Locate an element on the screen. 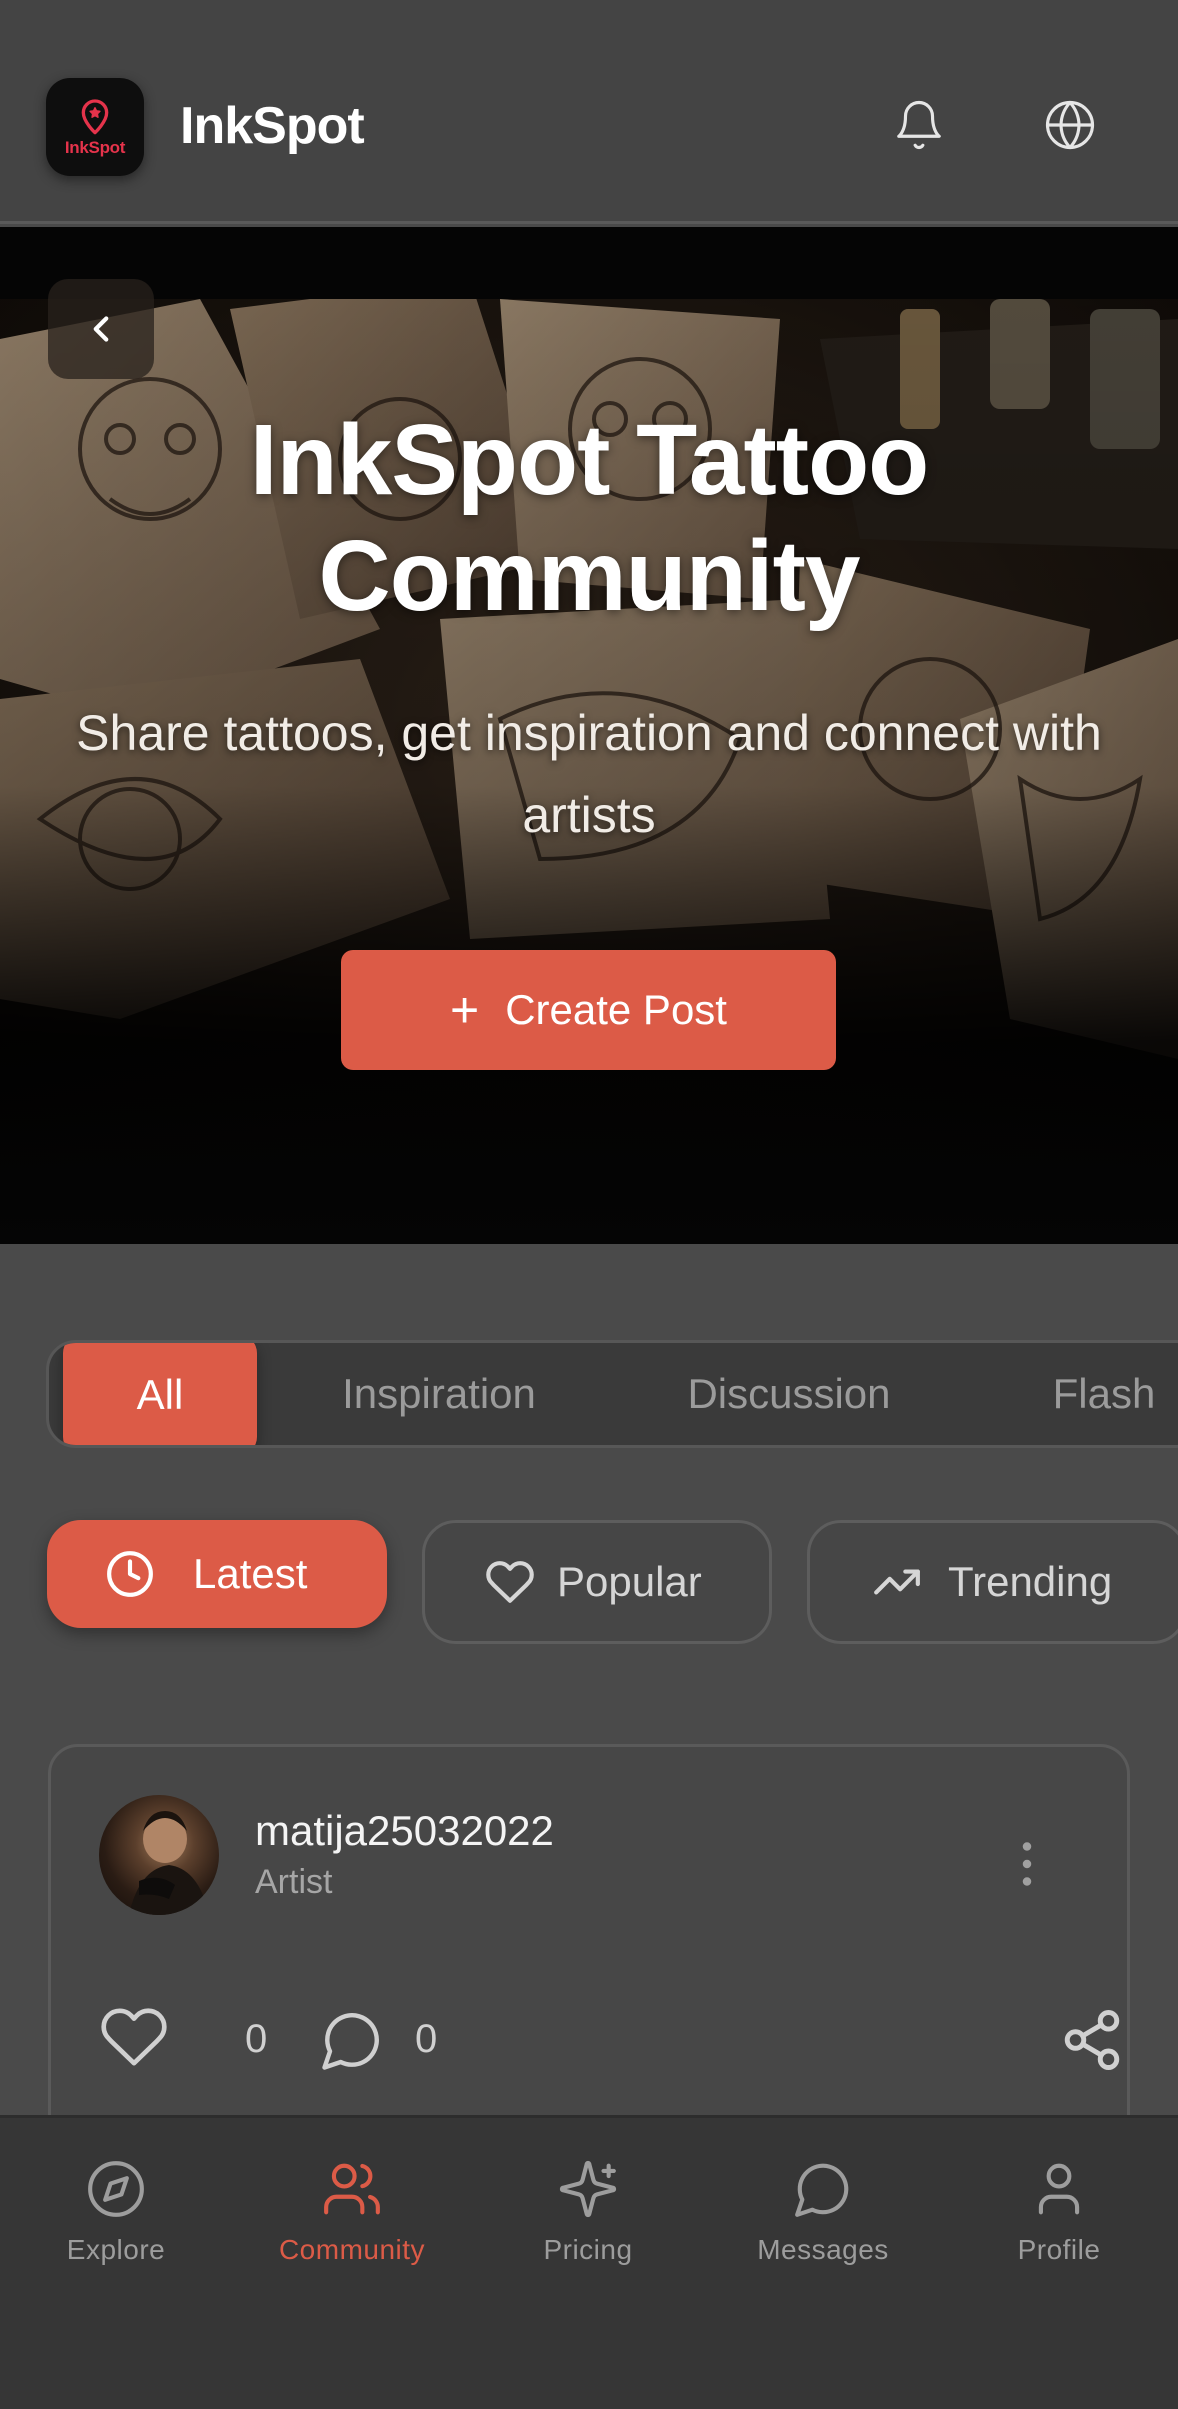 Image resolution: width=1178 pixels, height=2409 pixels. bell-icon is located at coordinates (919, 125).